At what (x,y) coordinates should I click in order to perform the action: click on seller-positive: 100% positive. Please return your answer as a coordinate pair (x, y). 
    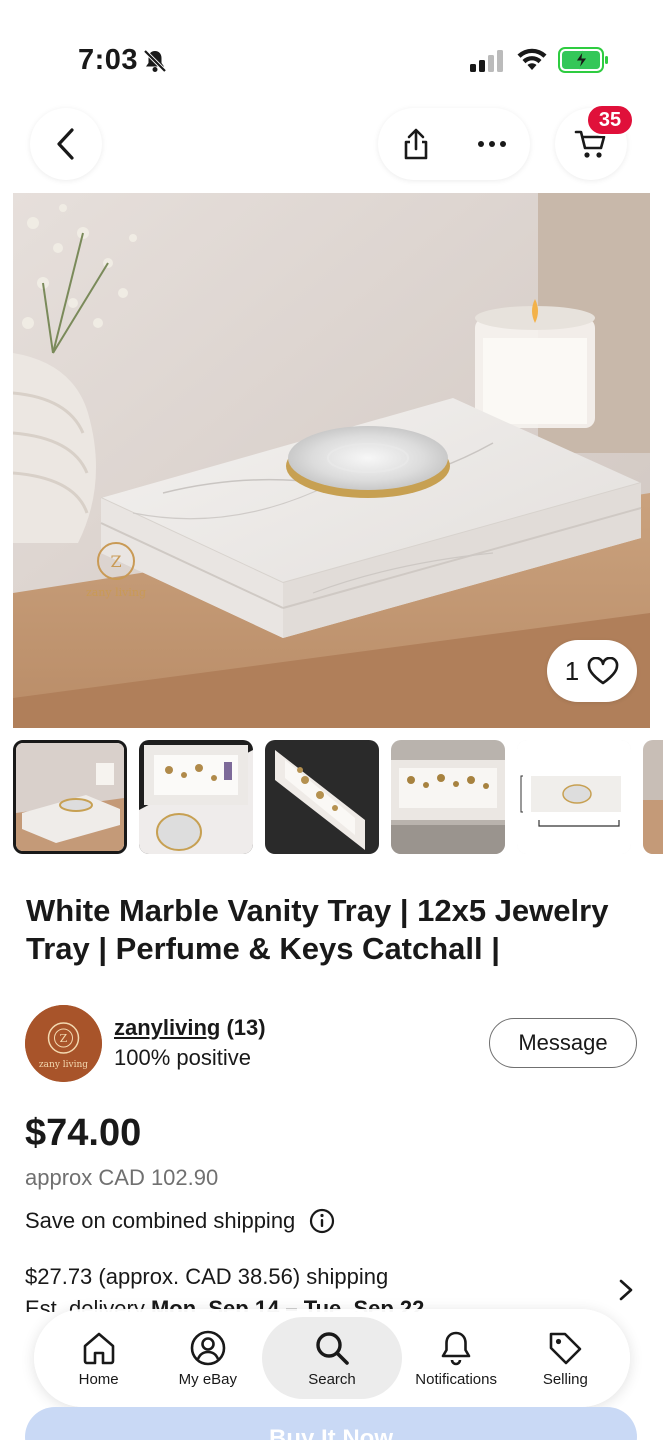
    Looking at the image, I should click on (182, 1057).